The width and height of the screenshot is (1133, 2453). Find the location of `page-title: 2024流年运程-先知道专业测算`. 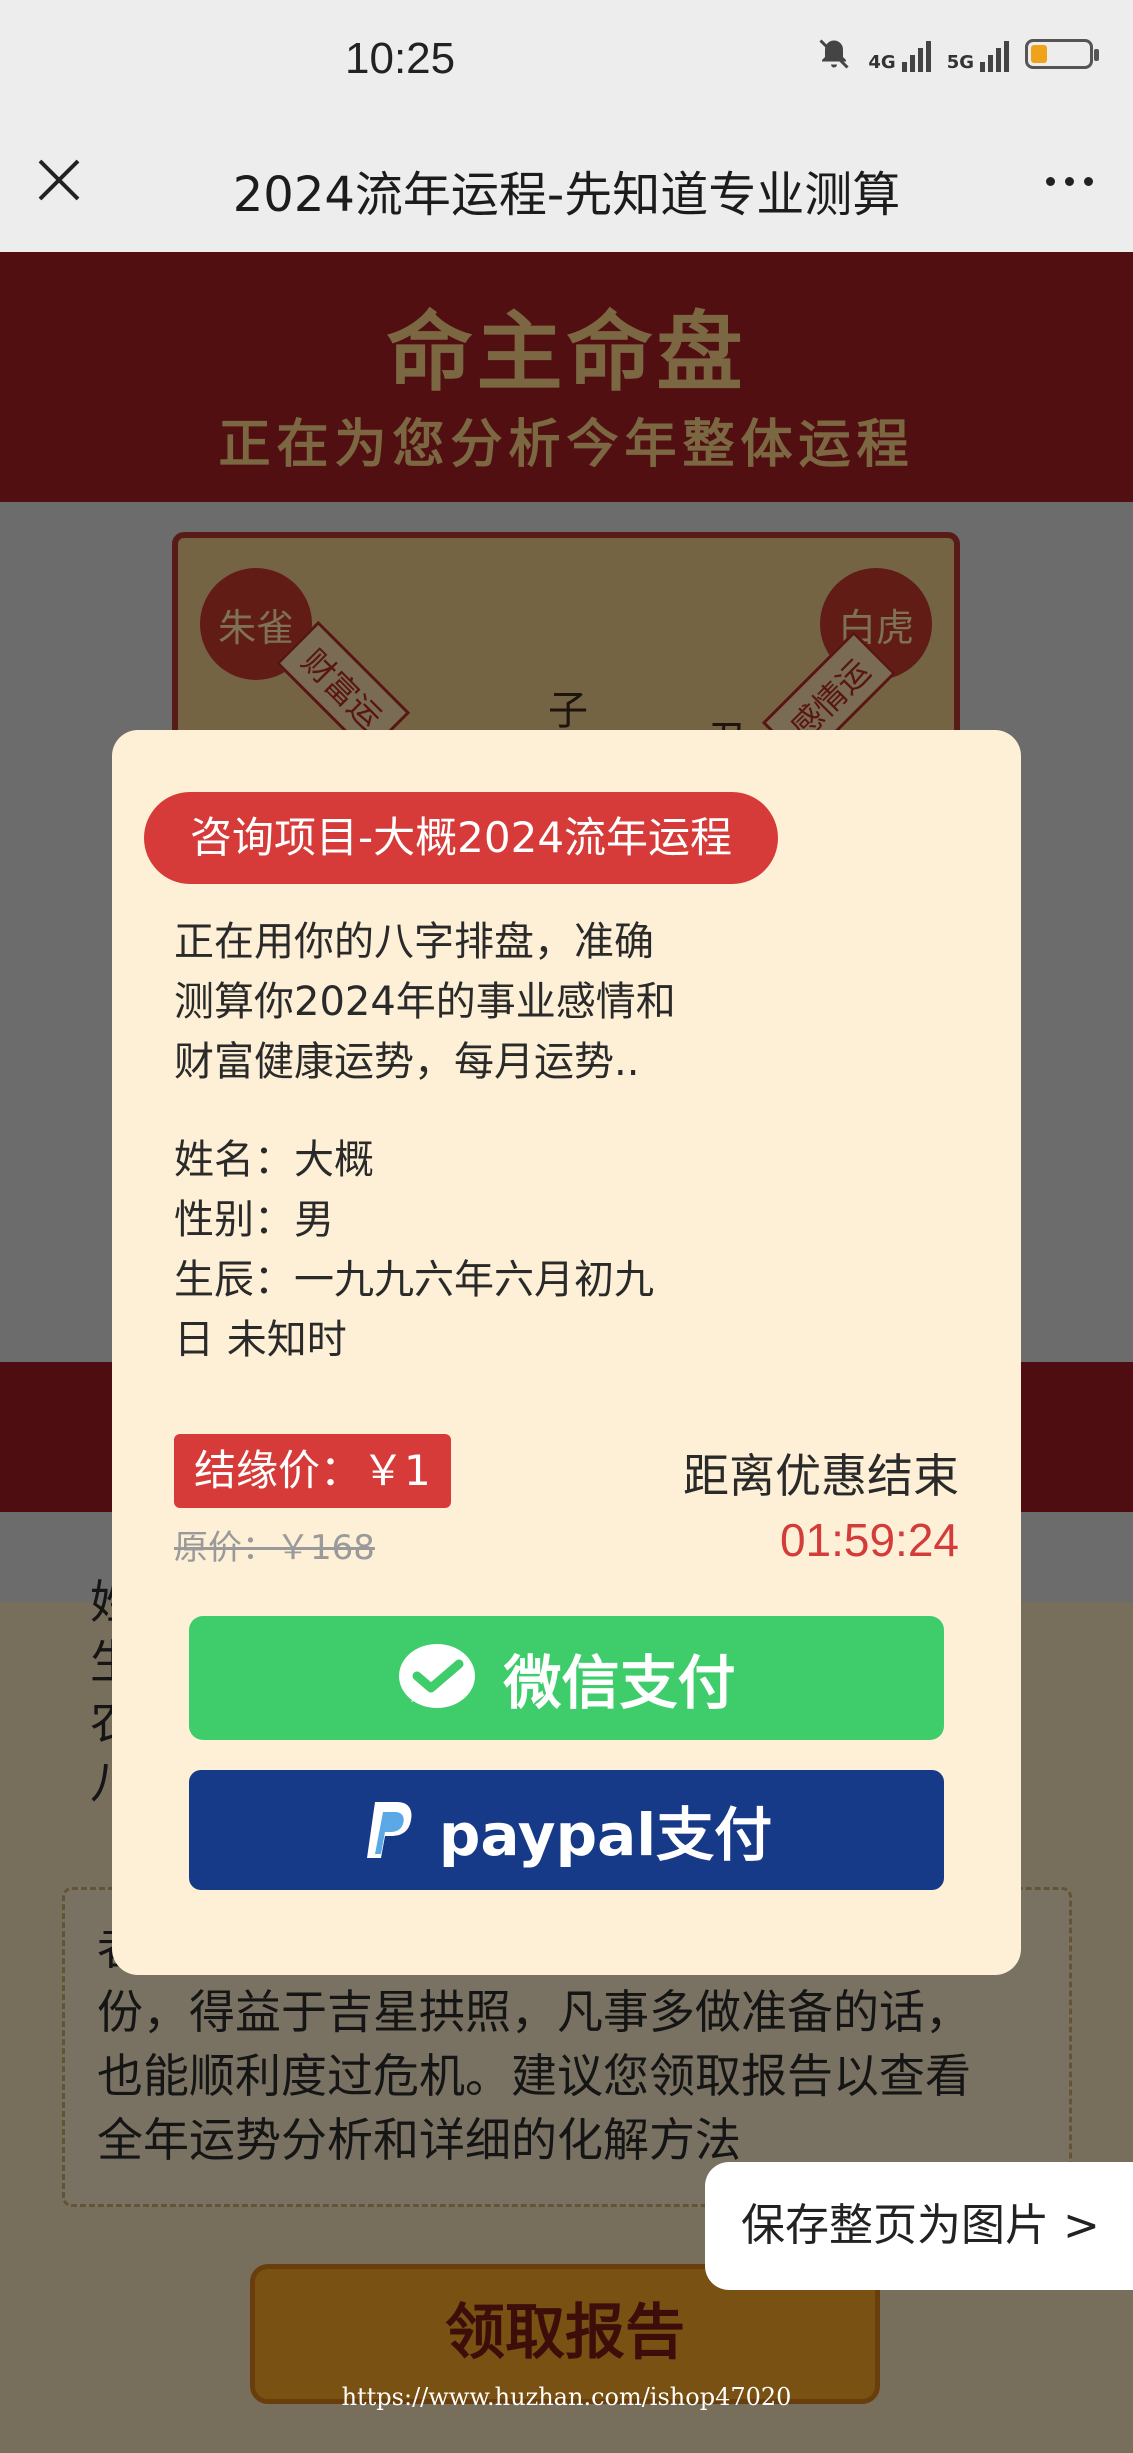

page-title: 2024流年运程-先知道专业测算 is located at coordinates (566, 195).